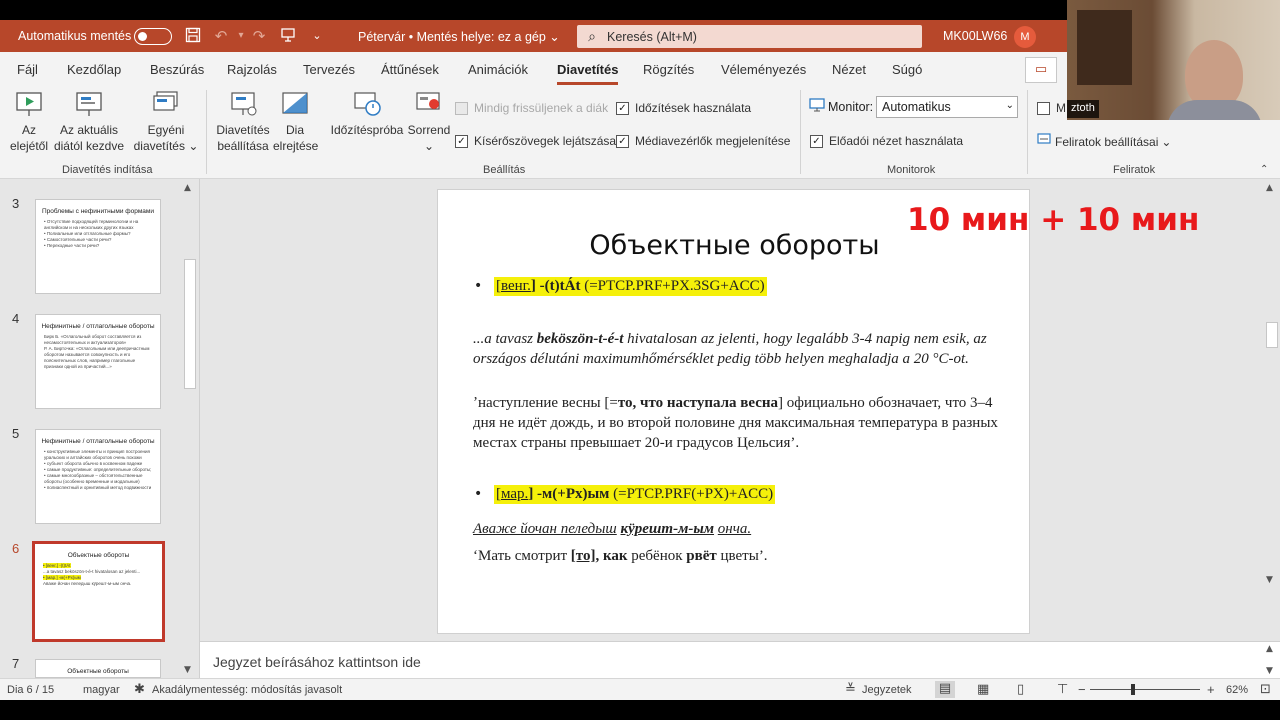 This screenshot has height=720, width=1280. Describe the element at coordinates (1041, 70) in the screenshot. I see `comments-icon: ▭` at that location.